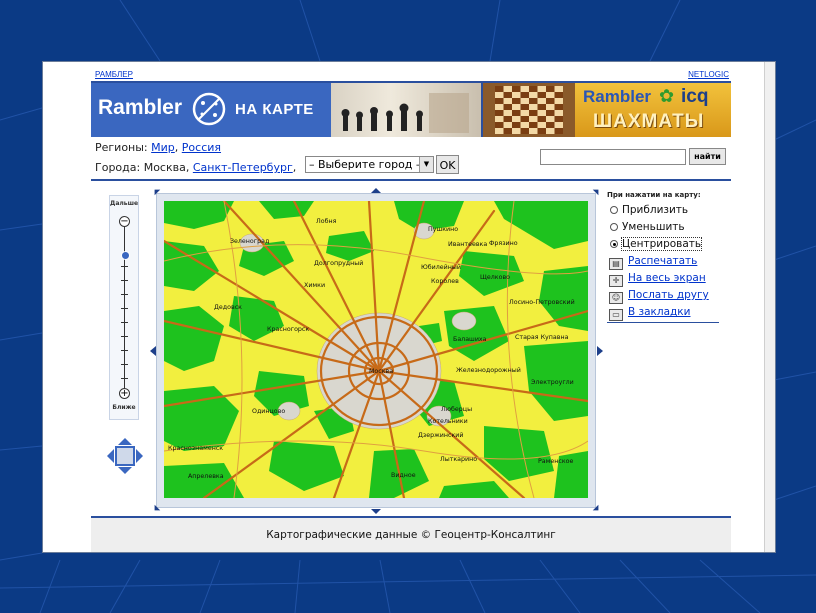 The width and height of the screenshot is (816, 613). Describe the element at coordinates (125, 256) in the screenshot. I see `zoom-thumb` at that location.